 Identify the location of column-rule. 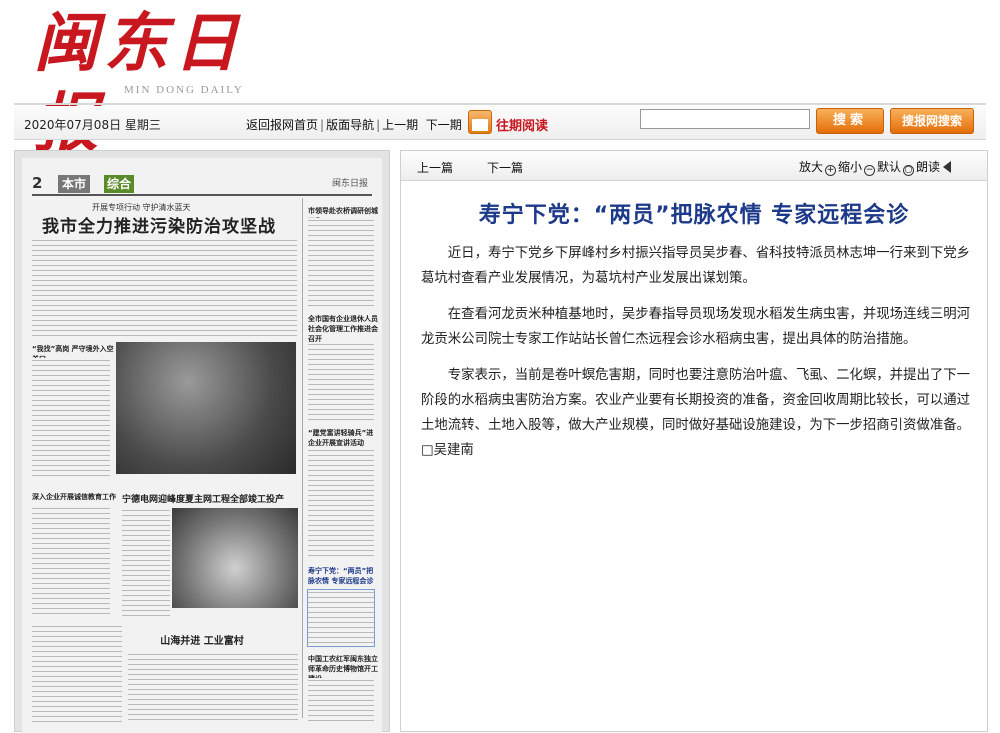
(302, 458).